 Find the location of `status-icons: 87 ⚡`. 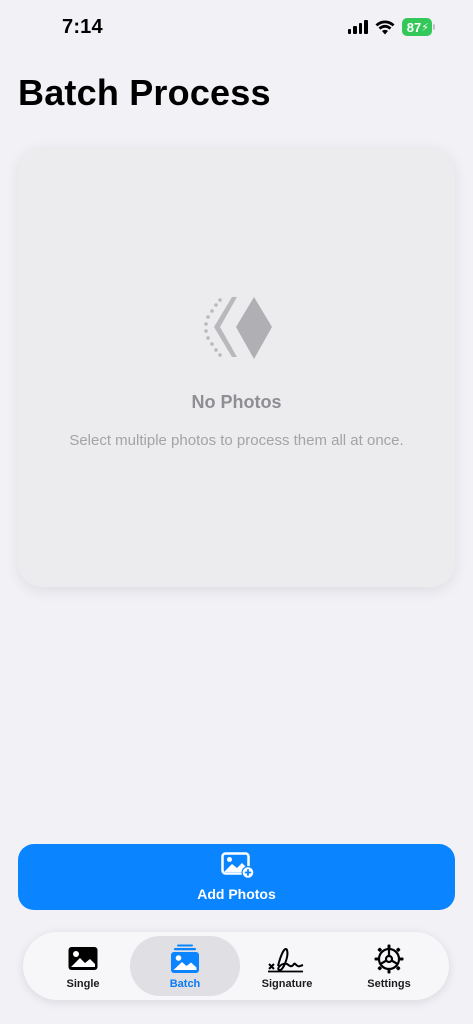

status-icons: 87 ⚡ is located at coordinates (391, 27).